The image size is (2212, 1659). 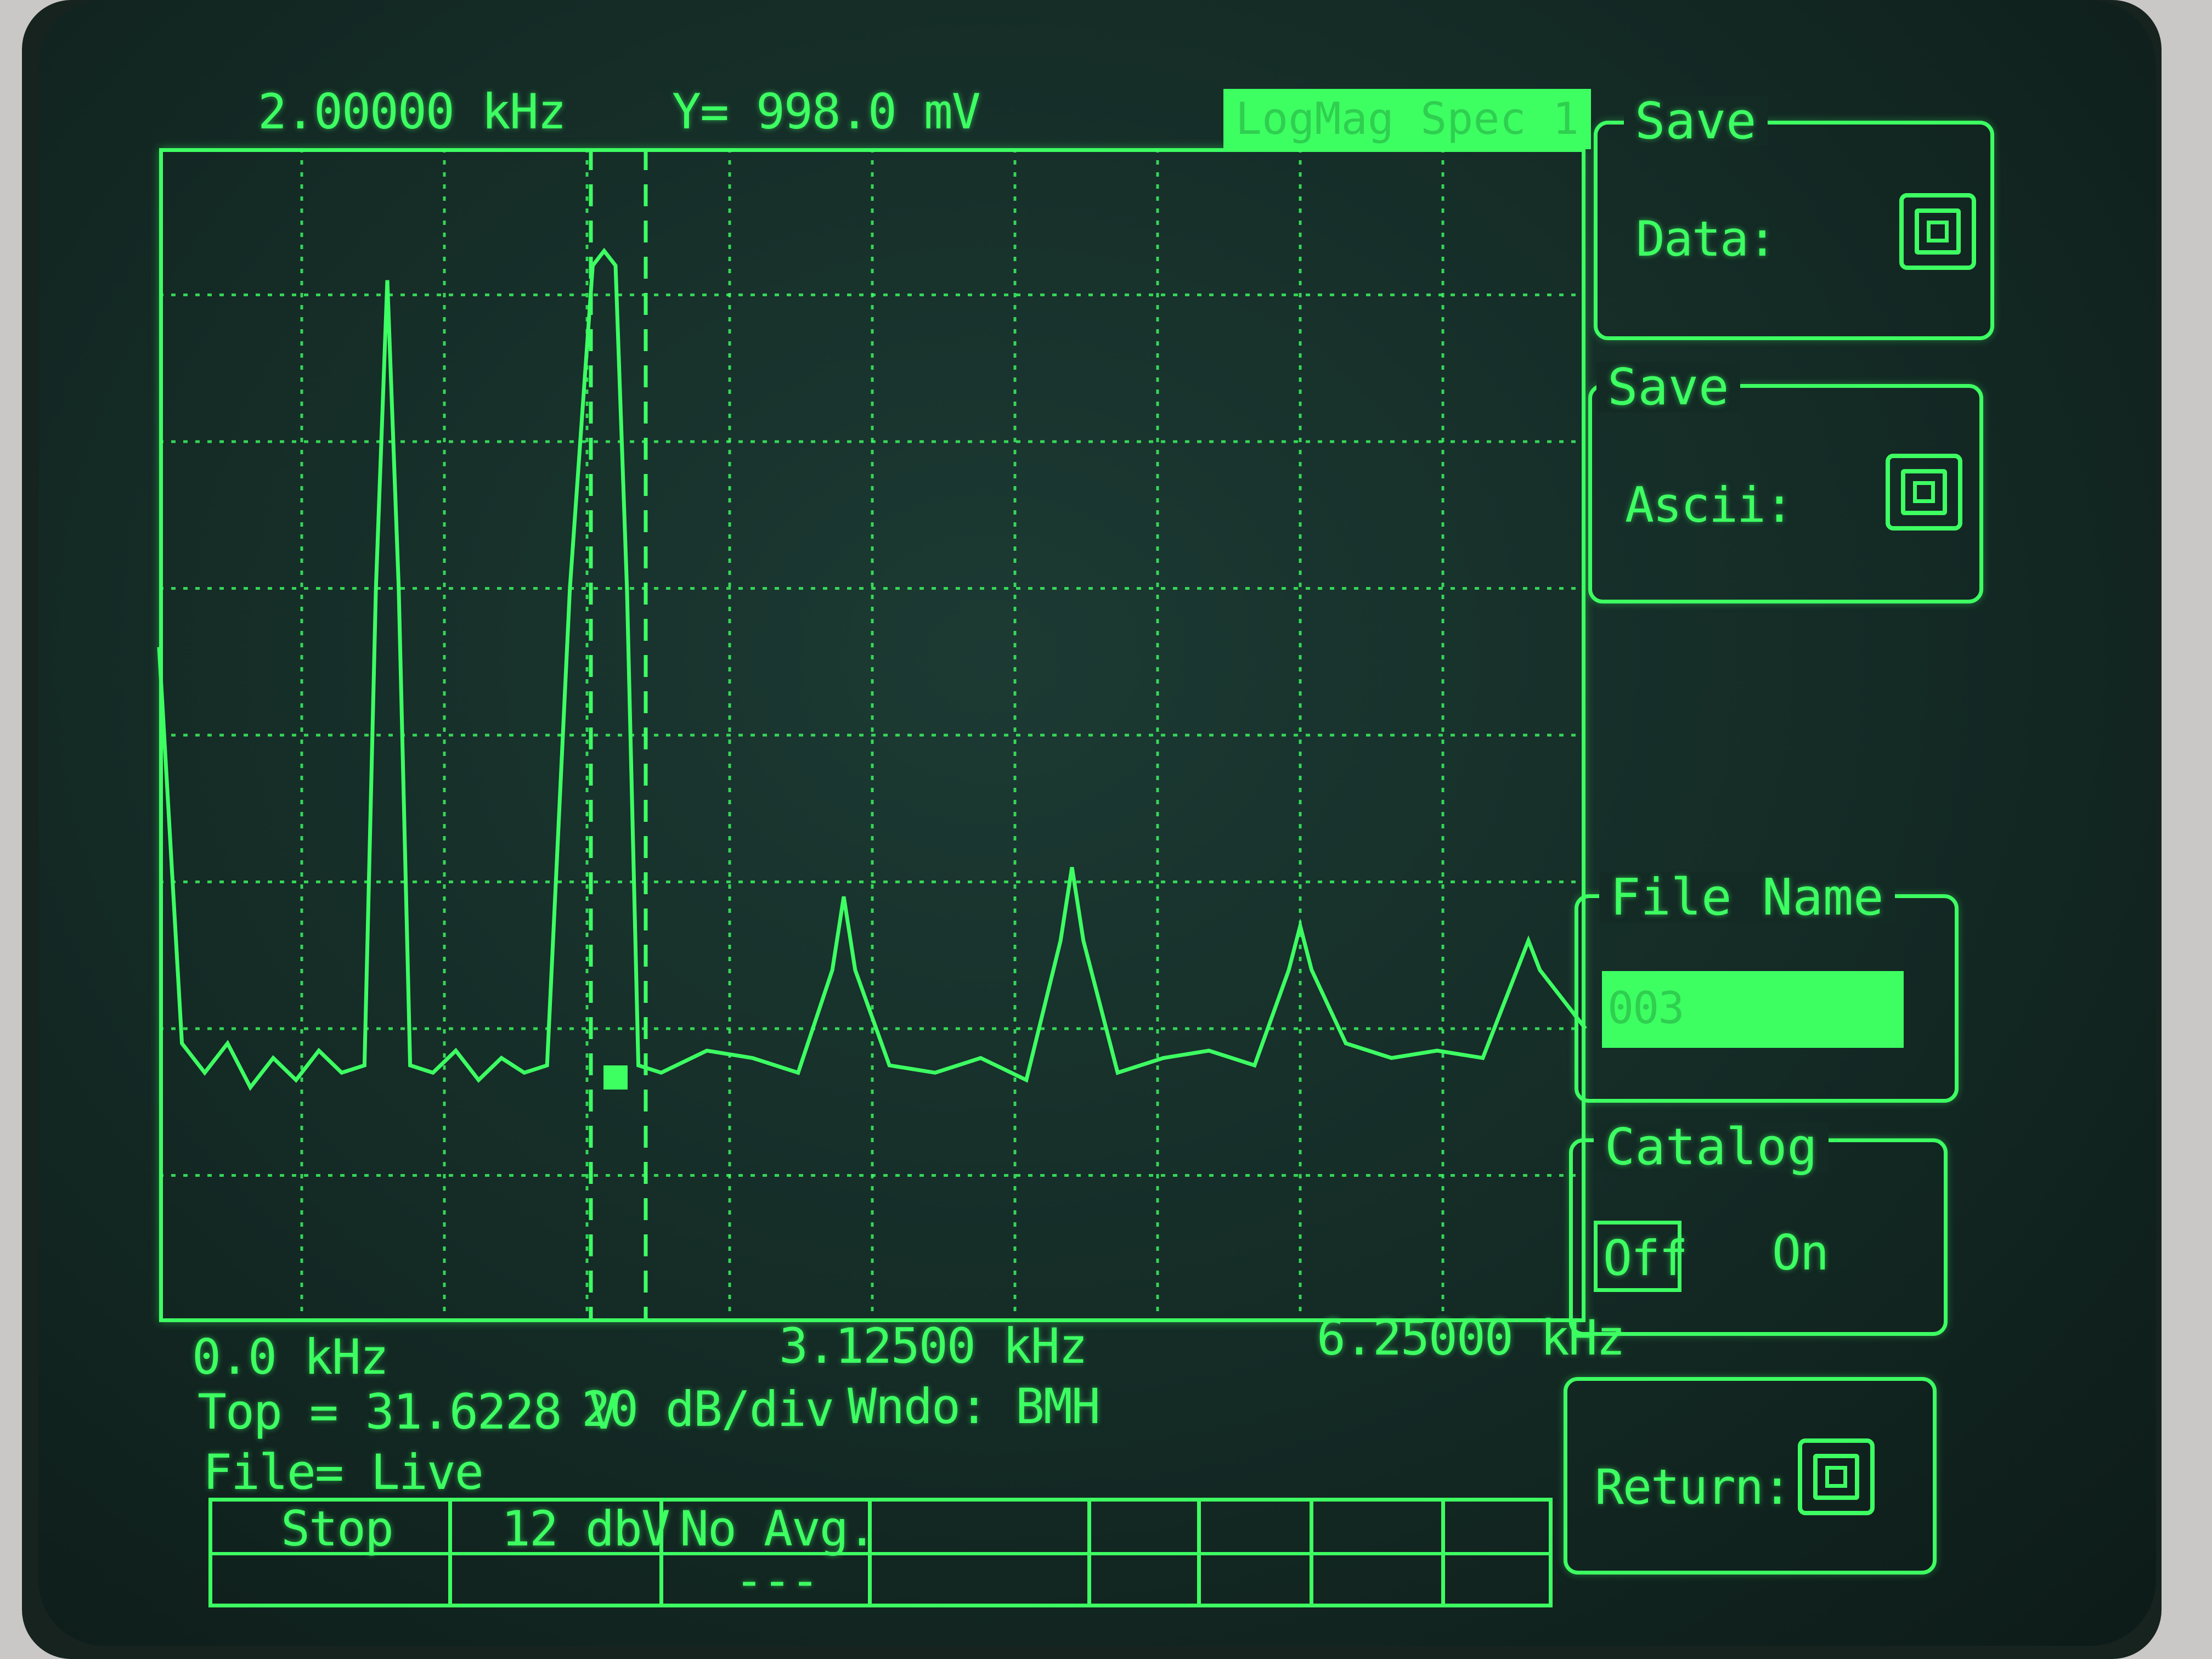 What do you see at coordinates (408, 1412) in the screenshot?
I see `top-reference: Top = 31.6228 V` at bounding box center [408, 1412].